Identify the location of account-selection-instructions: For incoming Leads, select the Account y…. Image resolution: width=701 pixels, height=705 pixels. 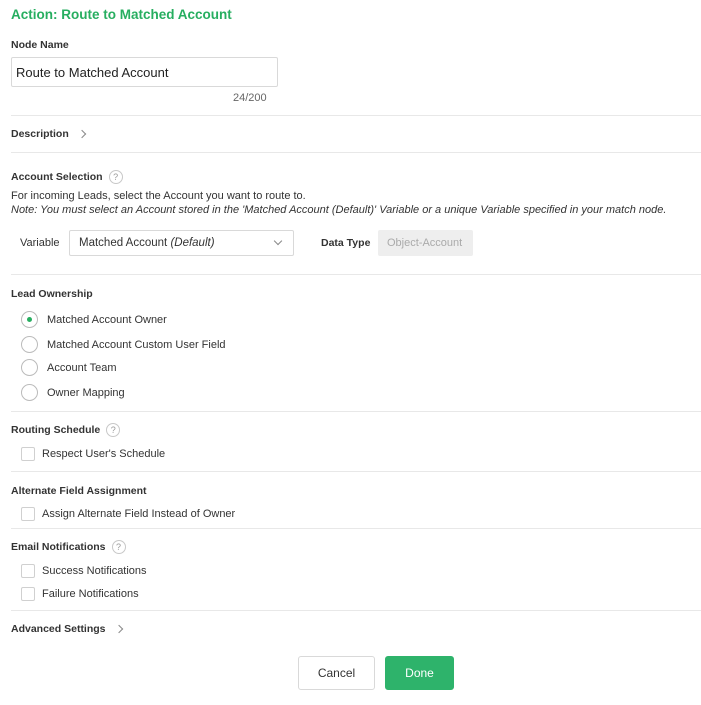
(158, 196).